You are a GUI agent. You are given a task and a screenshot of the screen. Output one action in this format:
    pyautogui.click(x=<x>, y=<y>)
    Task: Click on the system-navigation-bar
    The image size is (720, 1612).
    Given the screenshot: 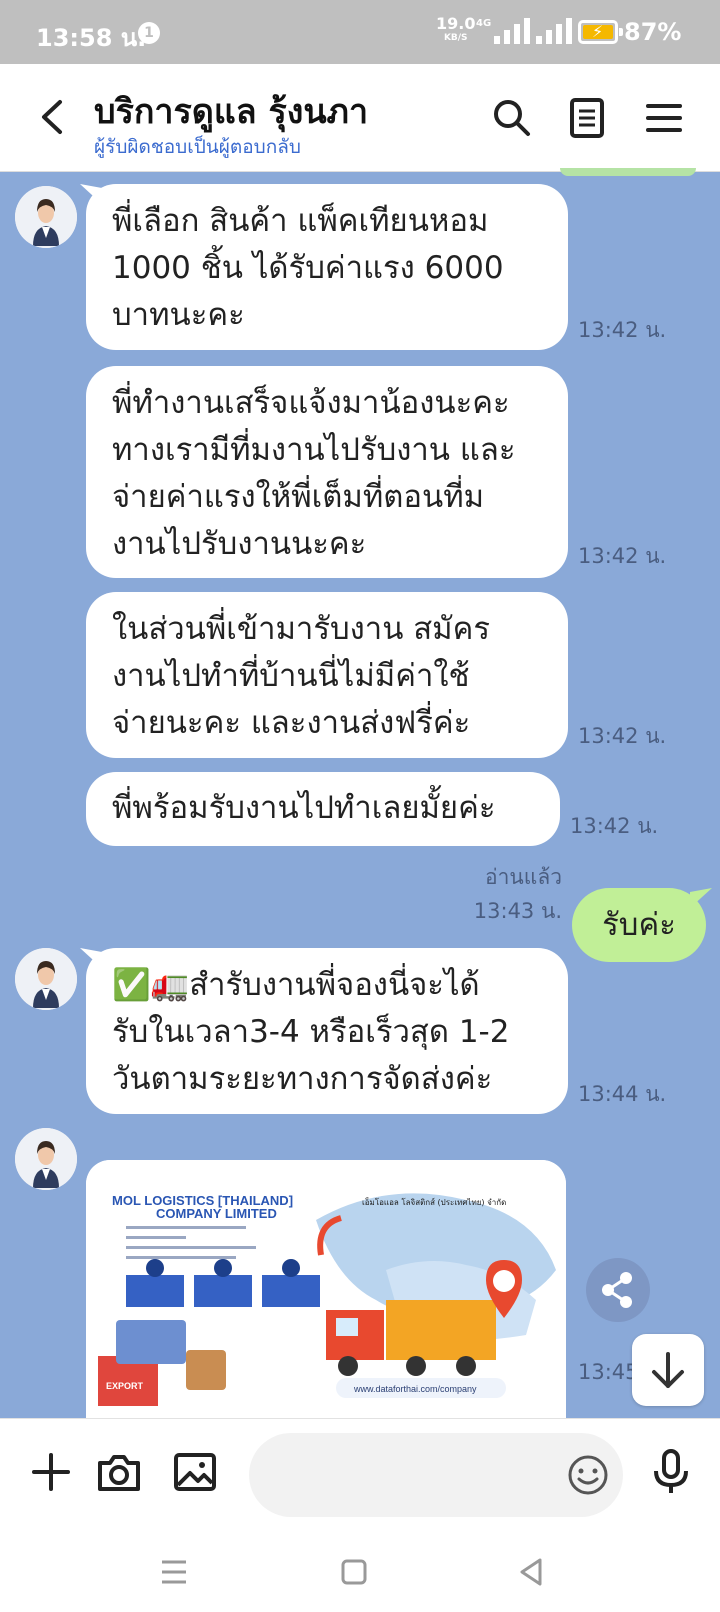 What is the action you would take?
    pyautogui.click(x=360, y=1571)
    